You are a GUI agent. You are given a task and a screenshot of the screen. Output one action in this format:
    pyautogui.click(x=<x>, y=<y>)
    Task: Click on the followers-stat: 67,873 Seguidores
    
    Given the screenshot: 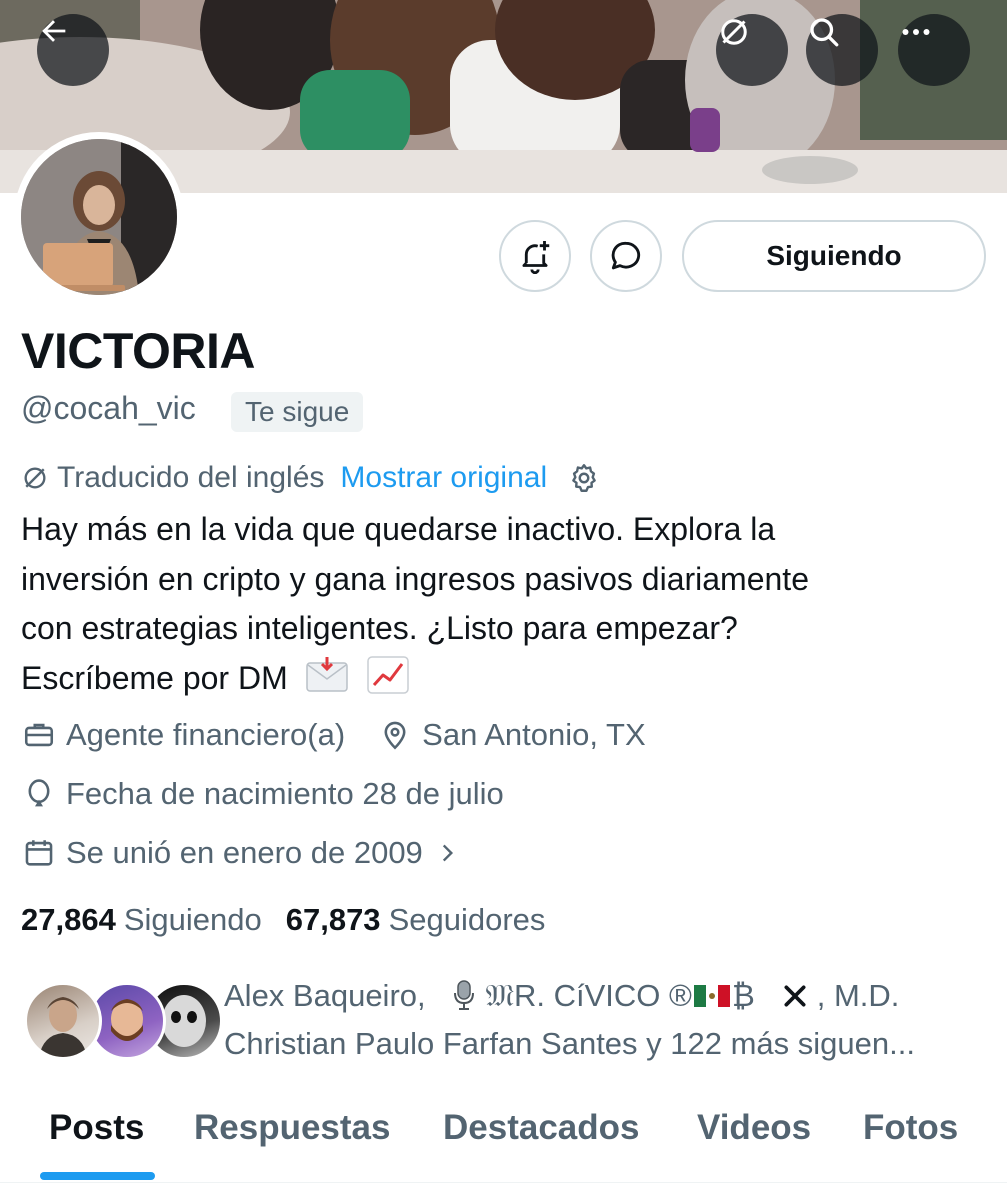 What is the action you would take?
    pyautogui.click(x=416, y=920)
    